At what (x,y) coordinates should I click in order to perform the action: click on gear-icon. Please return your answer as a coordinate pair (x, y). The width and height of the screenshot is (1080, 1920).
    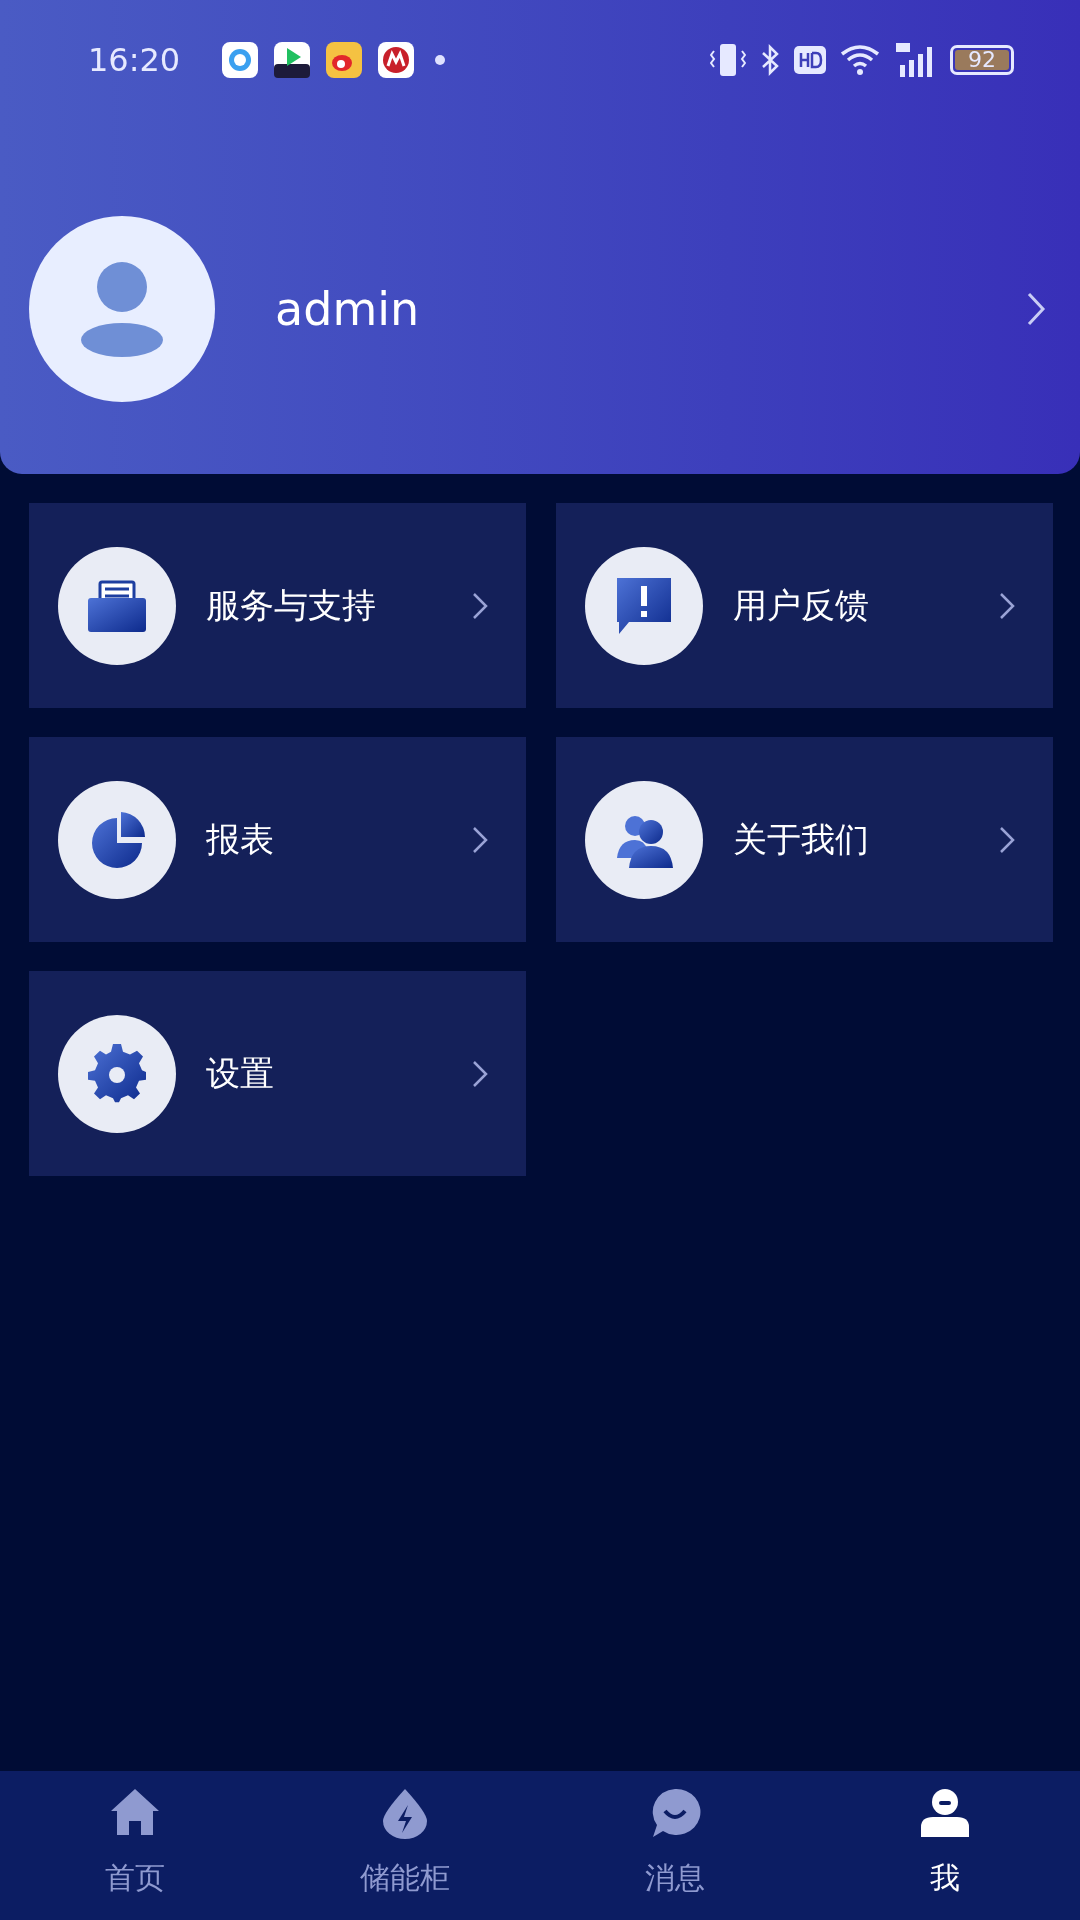
    Looking at the image, I should click on (117, 1073).